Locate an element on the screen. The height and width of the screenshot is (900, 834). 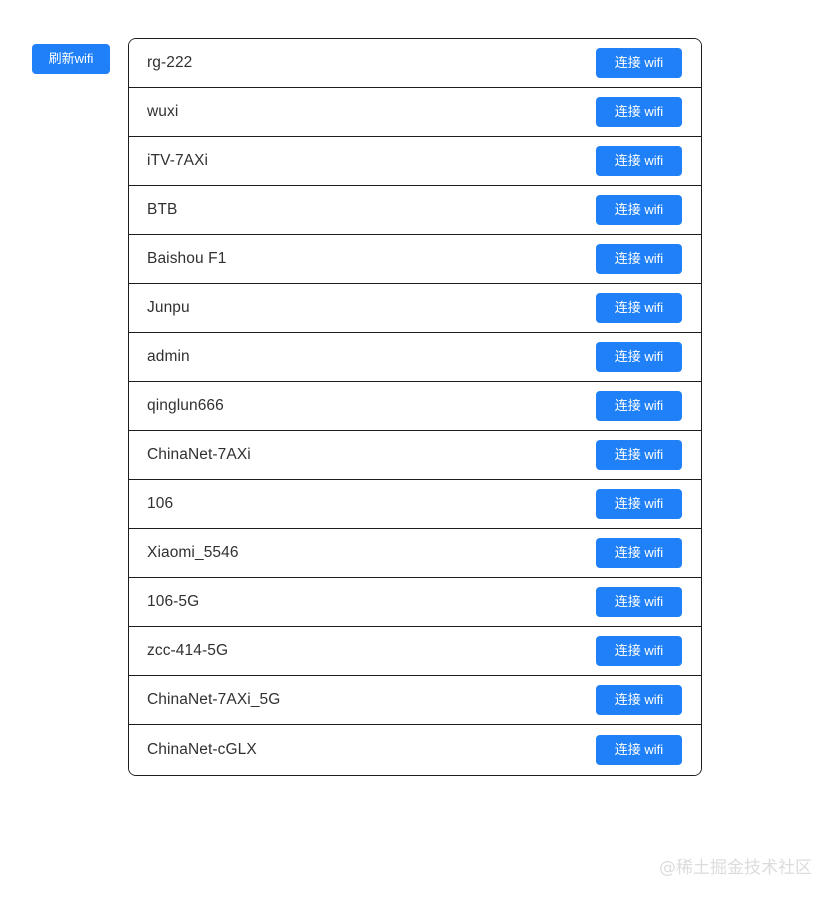
wifi-ssid-label: Xiaomi_5546 is located at coordinates (193, 552).